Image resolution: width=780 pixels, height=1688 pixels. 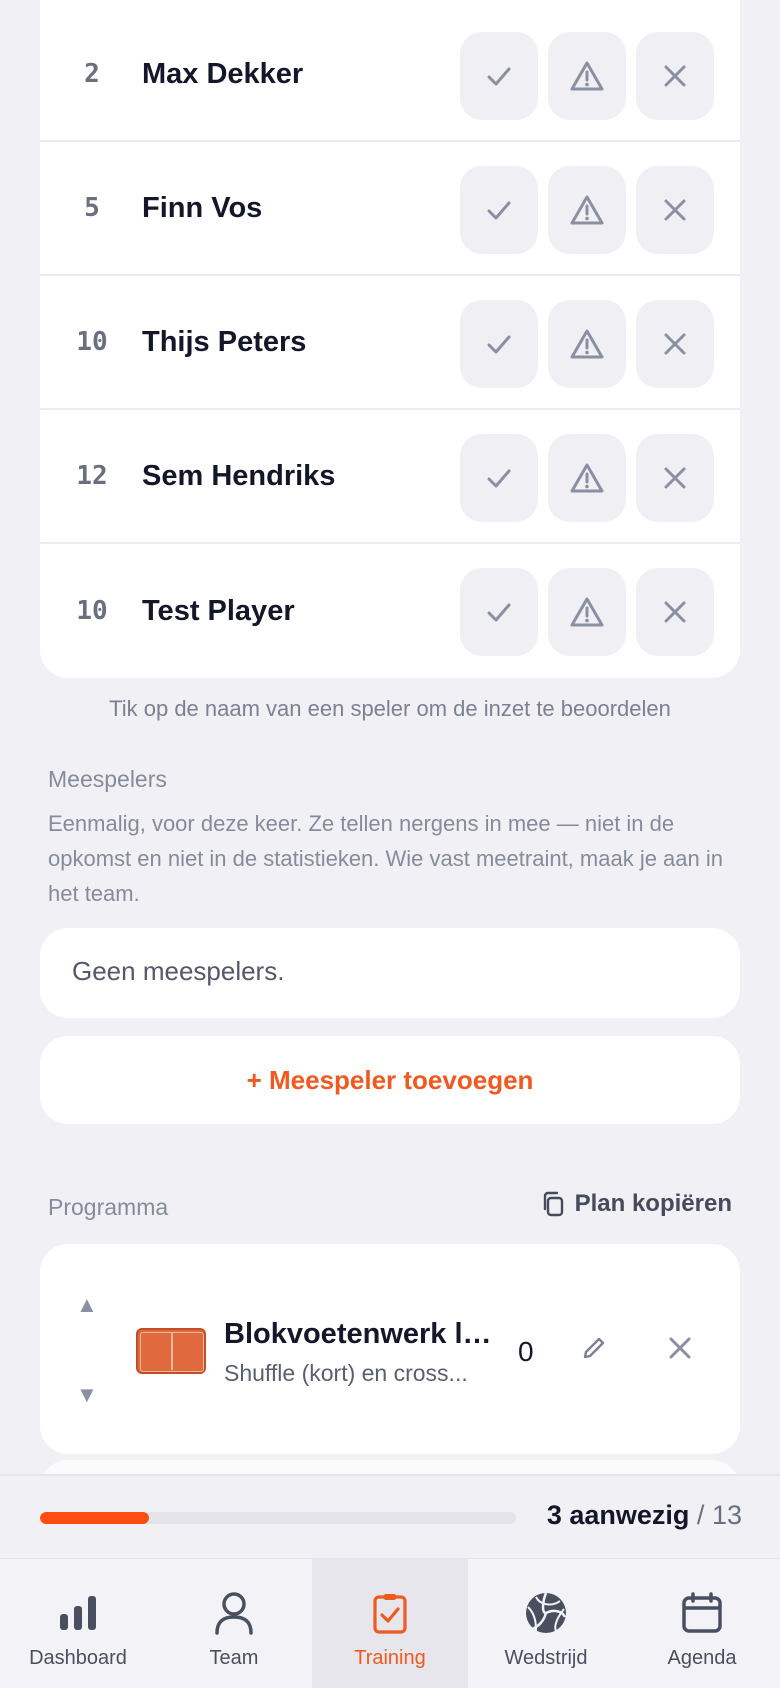 I want to click on add-meespeler-label: + Meespeler toevoegen, so click(x=390, y=1079).